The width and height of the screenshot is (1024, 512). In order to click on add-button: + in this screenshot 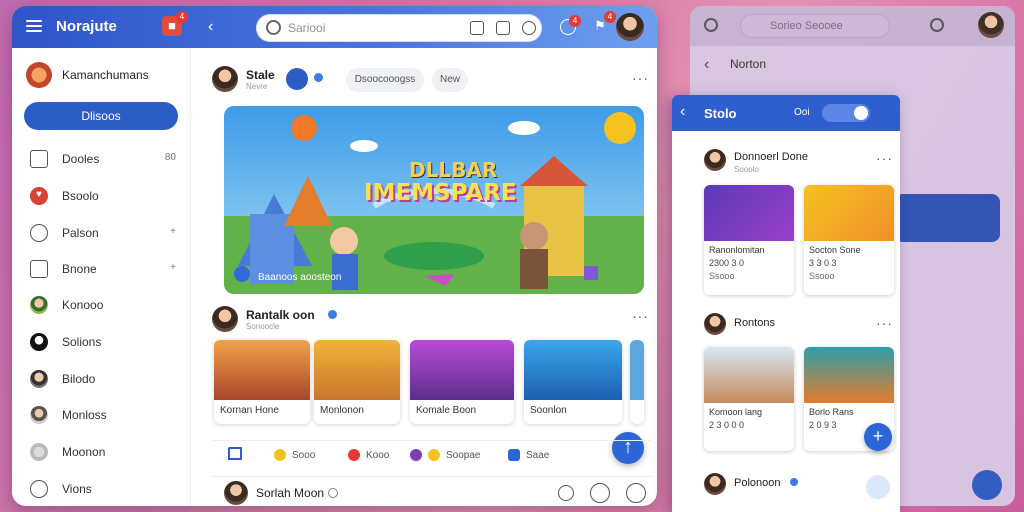, I will do `click(878, 437)`.